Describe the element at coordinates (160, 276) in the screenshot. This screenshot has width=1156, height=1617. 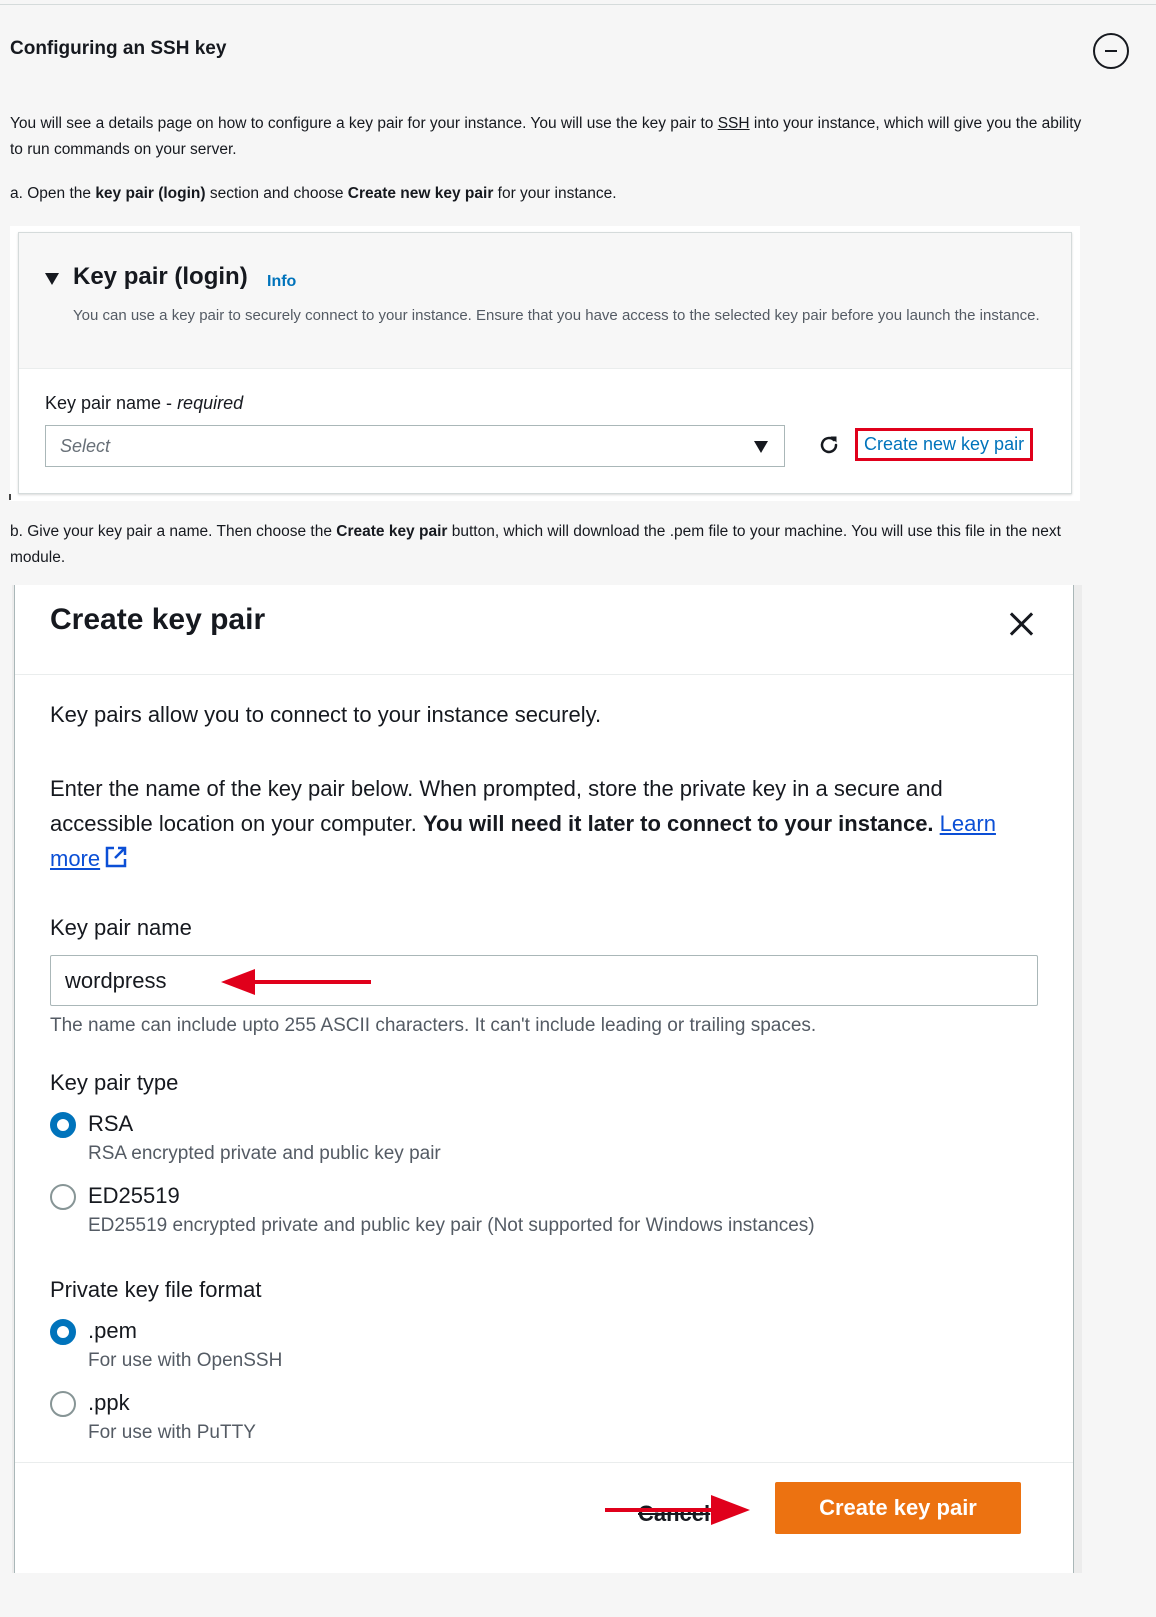
I see `keypair-panel-title: Key pair (login)` at that location.